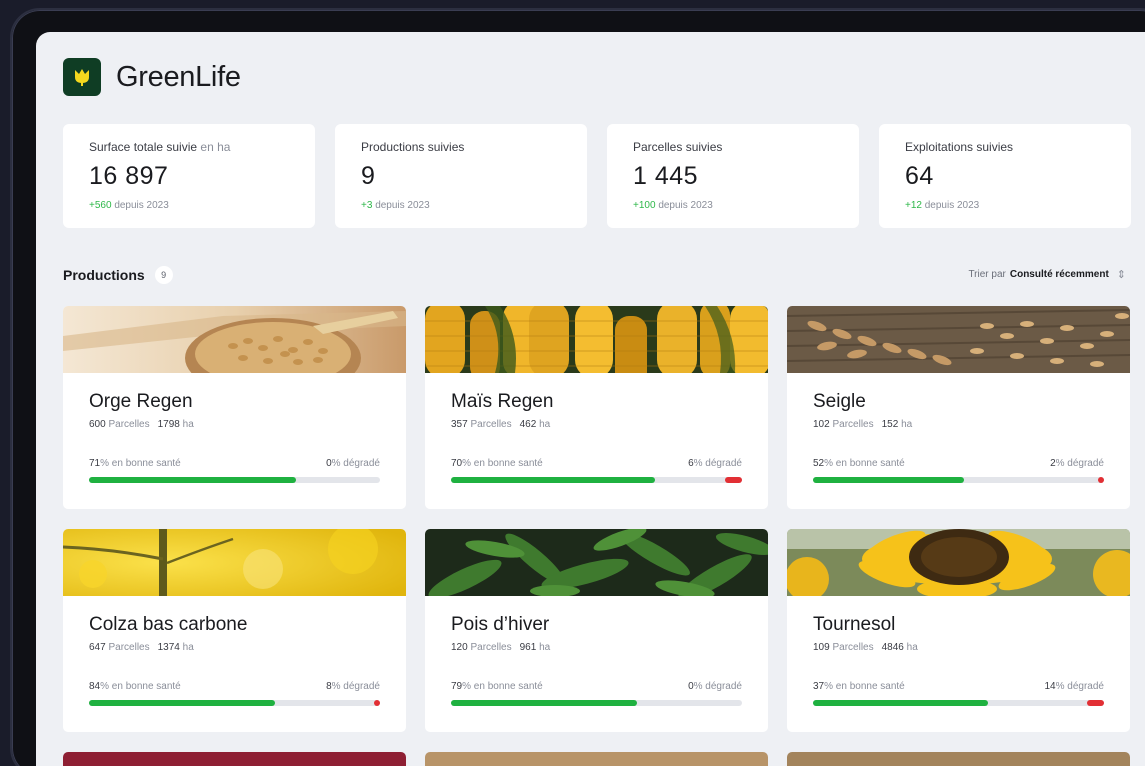 The width and height of the screenshot is (1145, 766). I want to click on hectares-value: 1374, so click(168, 647).